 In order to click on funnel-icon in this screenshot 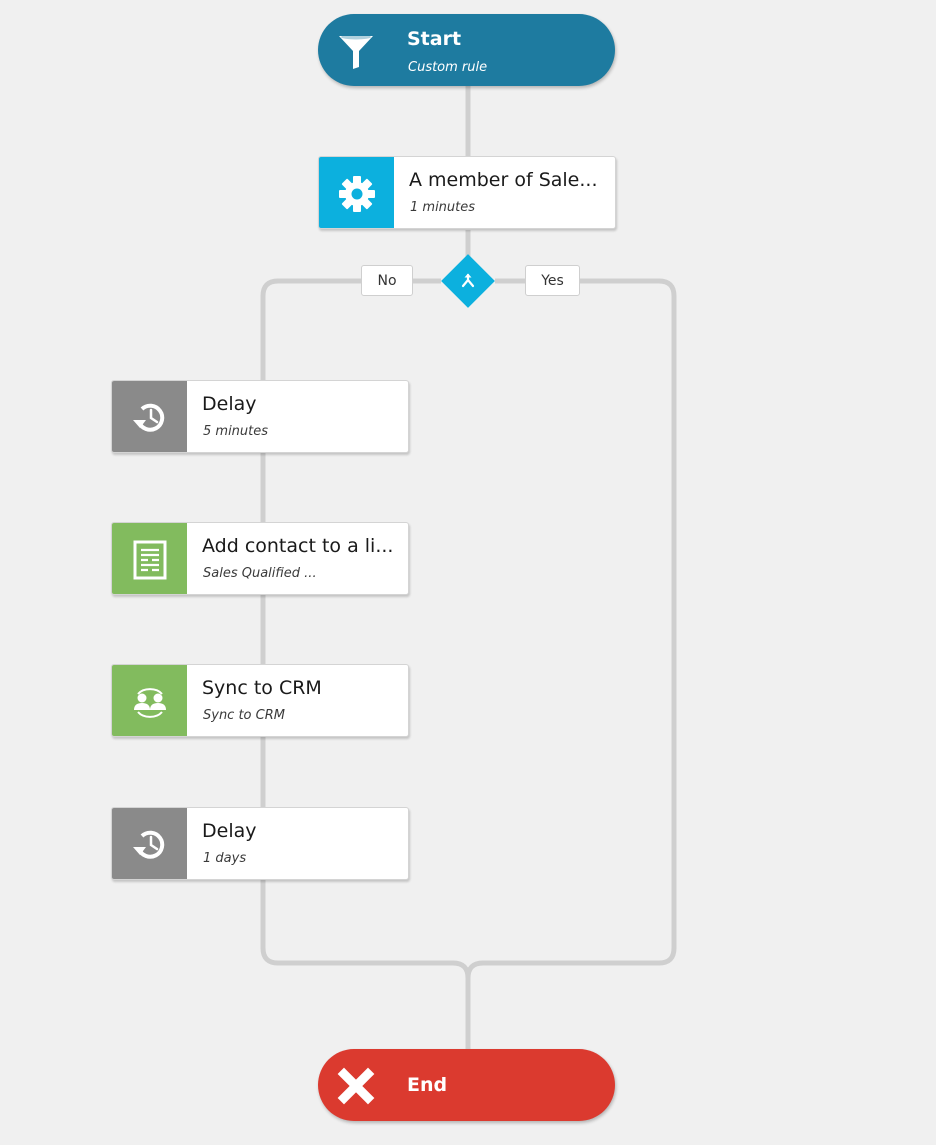, I will do `click(356, 51)`.